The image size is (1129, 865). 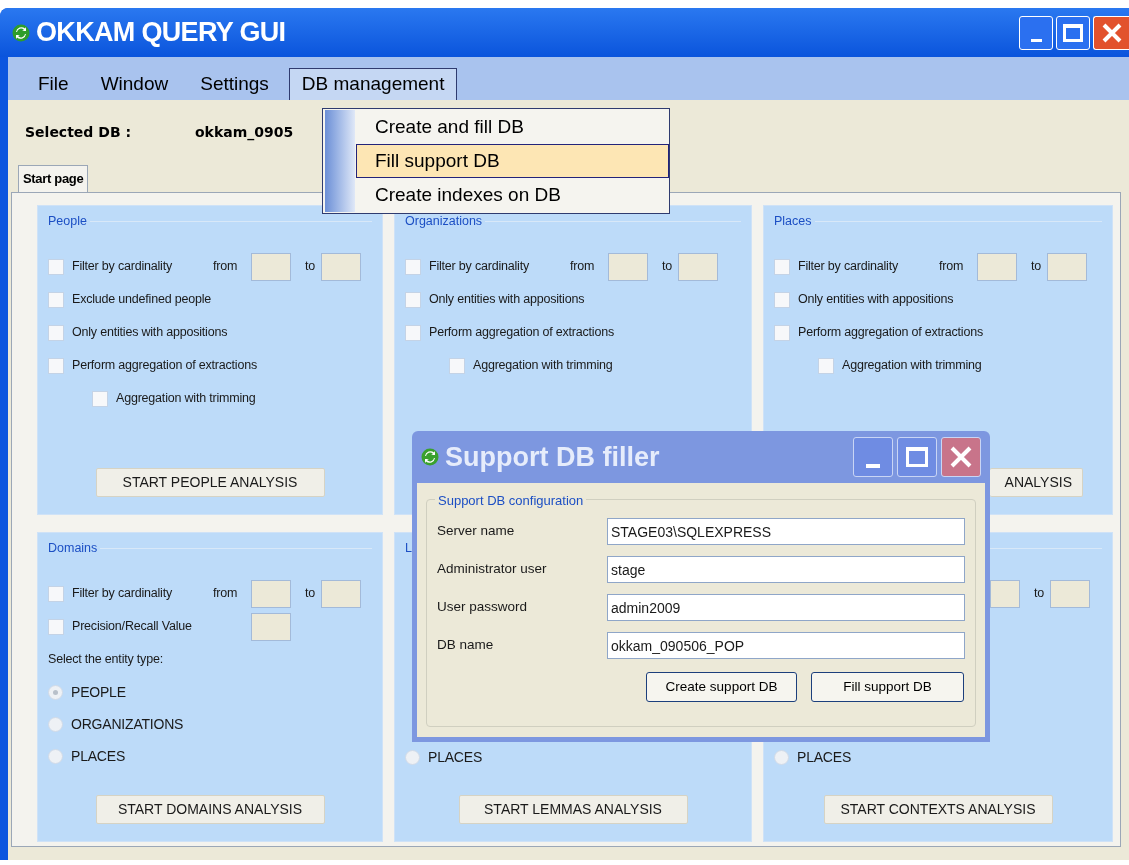 I want to click on input-field: okkam_090506_POP, so click(x=786, y=645).